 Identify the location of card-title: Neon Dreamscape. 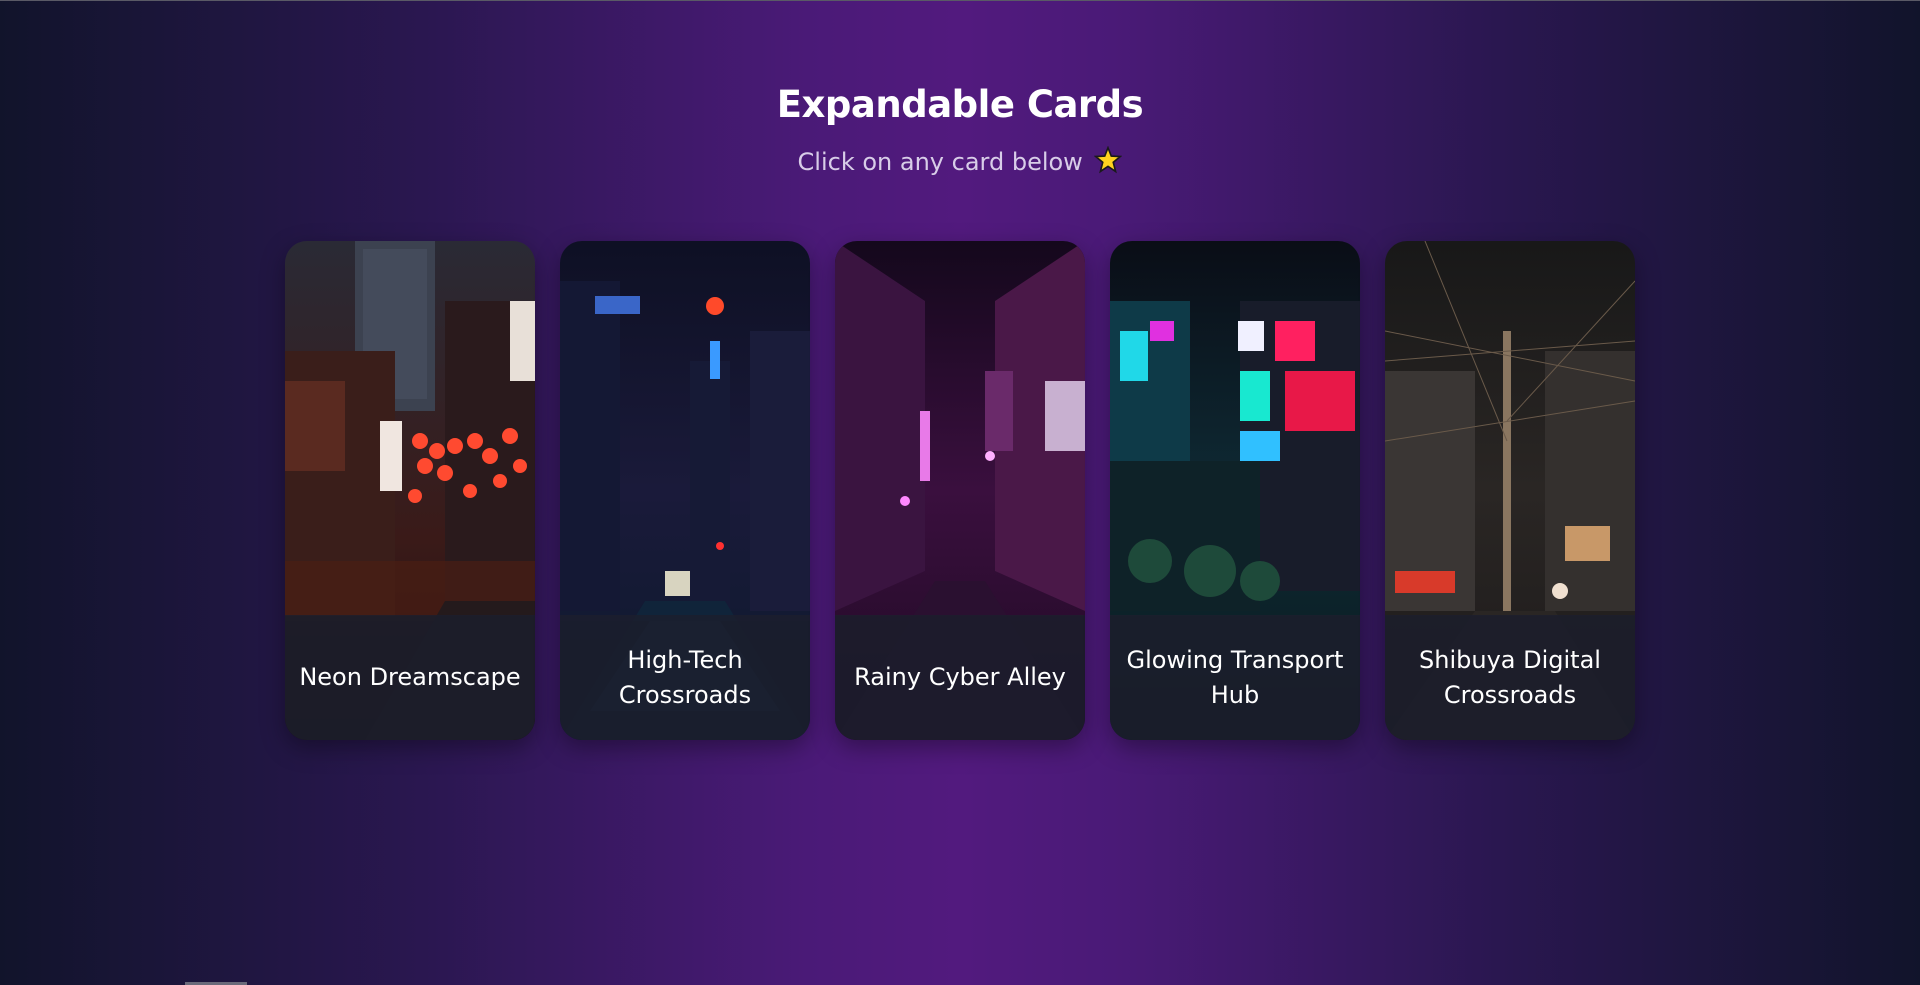
(410, 677).